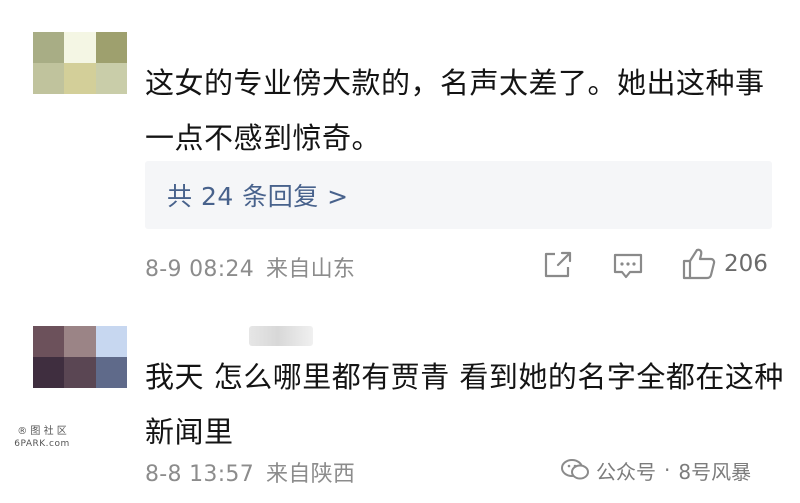  I want to click on like-count: 206, so click(746, 264).